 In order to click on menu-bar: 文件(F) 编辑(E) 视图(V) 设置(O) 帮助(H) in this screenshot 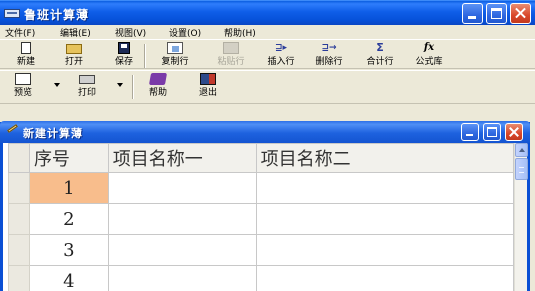, I will do `click(267, 32)`.